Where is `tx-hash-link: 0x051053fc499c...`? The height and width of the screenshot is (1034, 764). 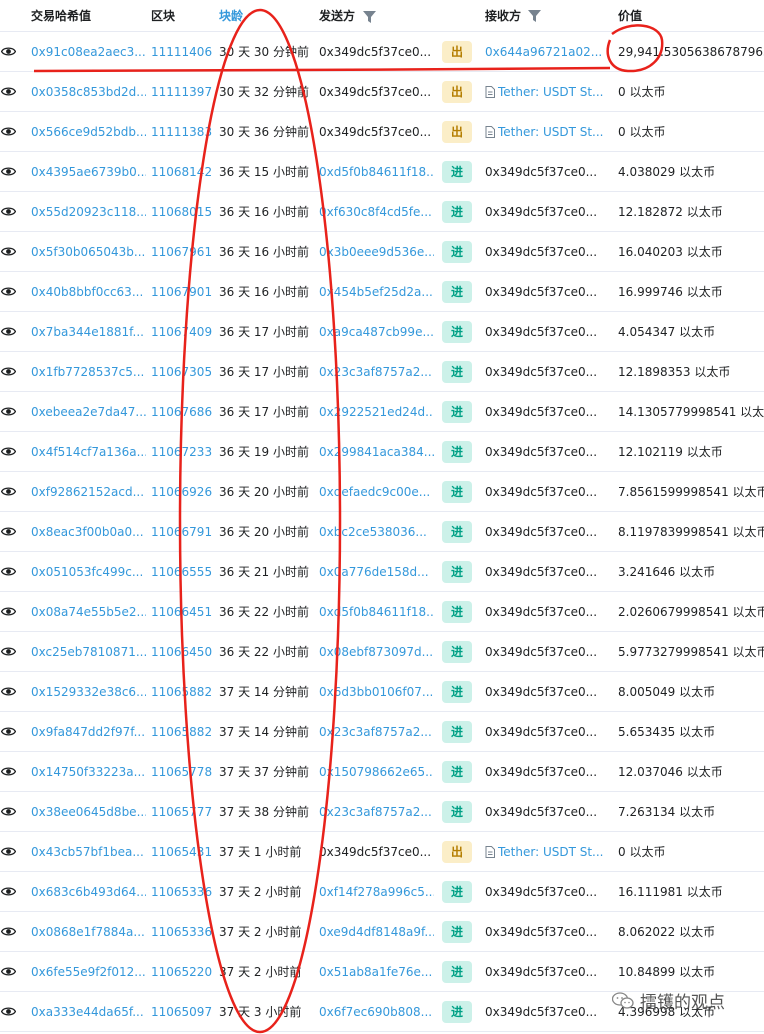
tx-hash-link: 0x051053fc499c... is located at coordinates (86, 572).